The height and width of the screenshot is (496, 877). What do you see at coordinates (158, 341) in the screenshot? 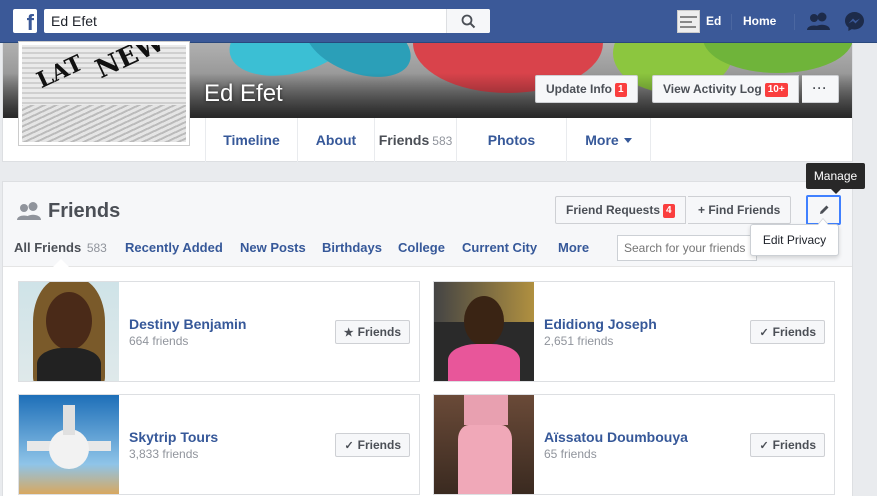
I see `friend-count: 664 friends` at bounding box center [158, 341].